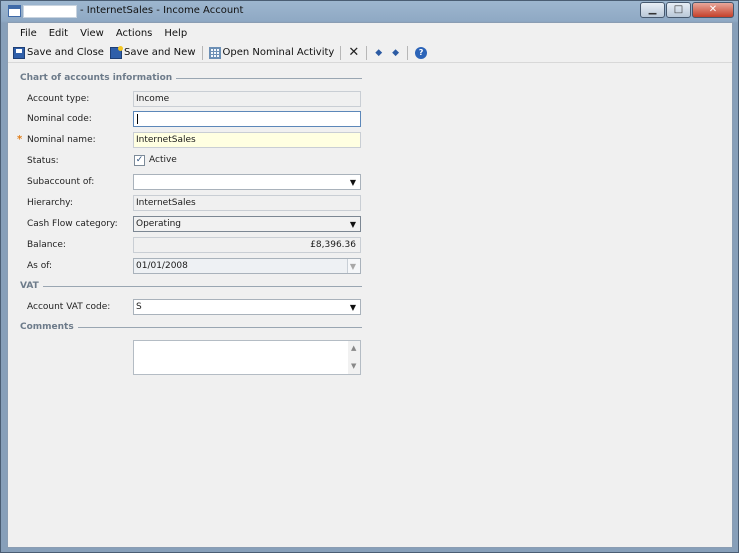 This screenshot has height=553, width=739. What do you see at coordinates (137, 119) in the screenshot?
I see `text-caret` at bounding box center [137, 119].